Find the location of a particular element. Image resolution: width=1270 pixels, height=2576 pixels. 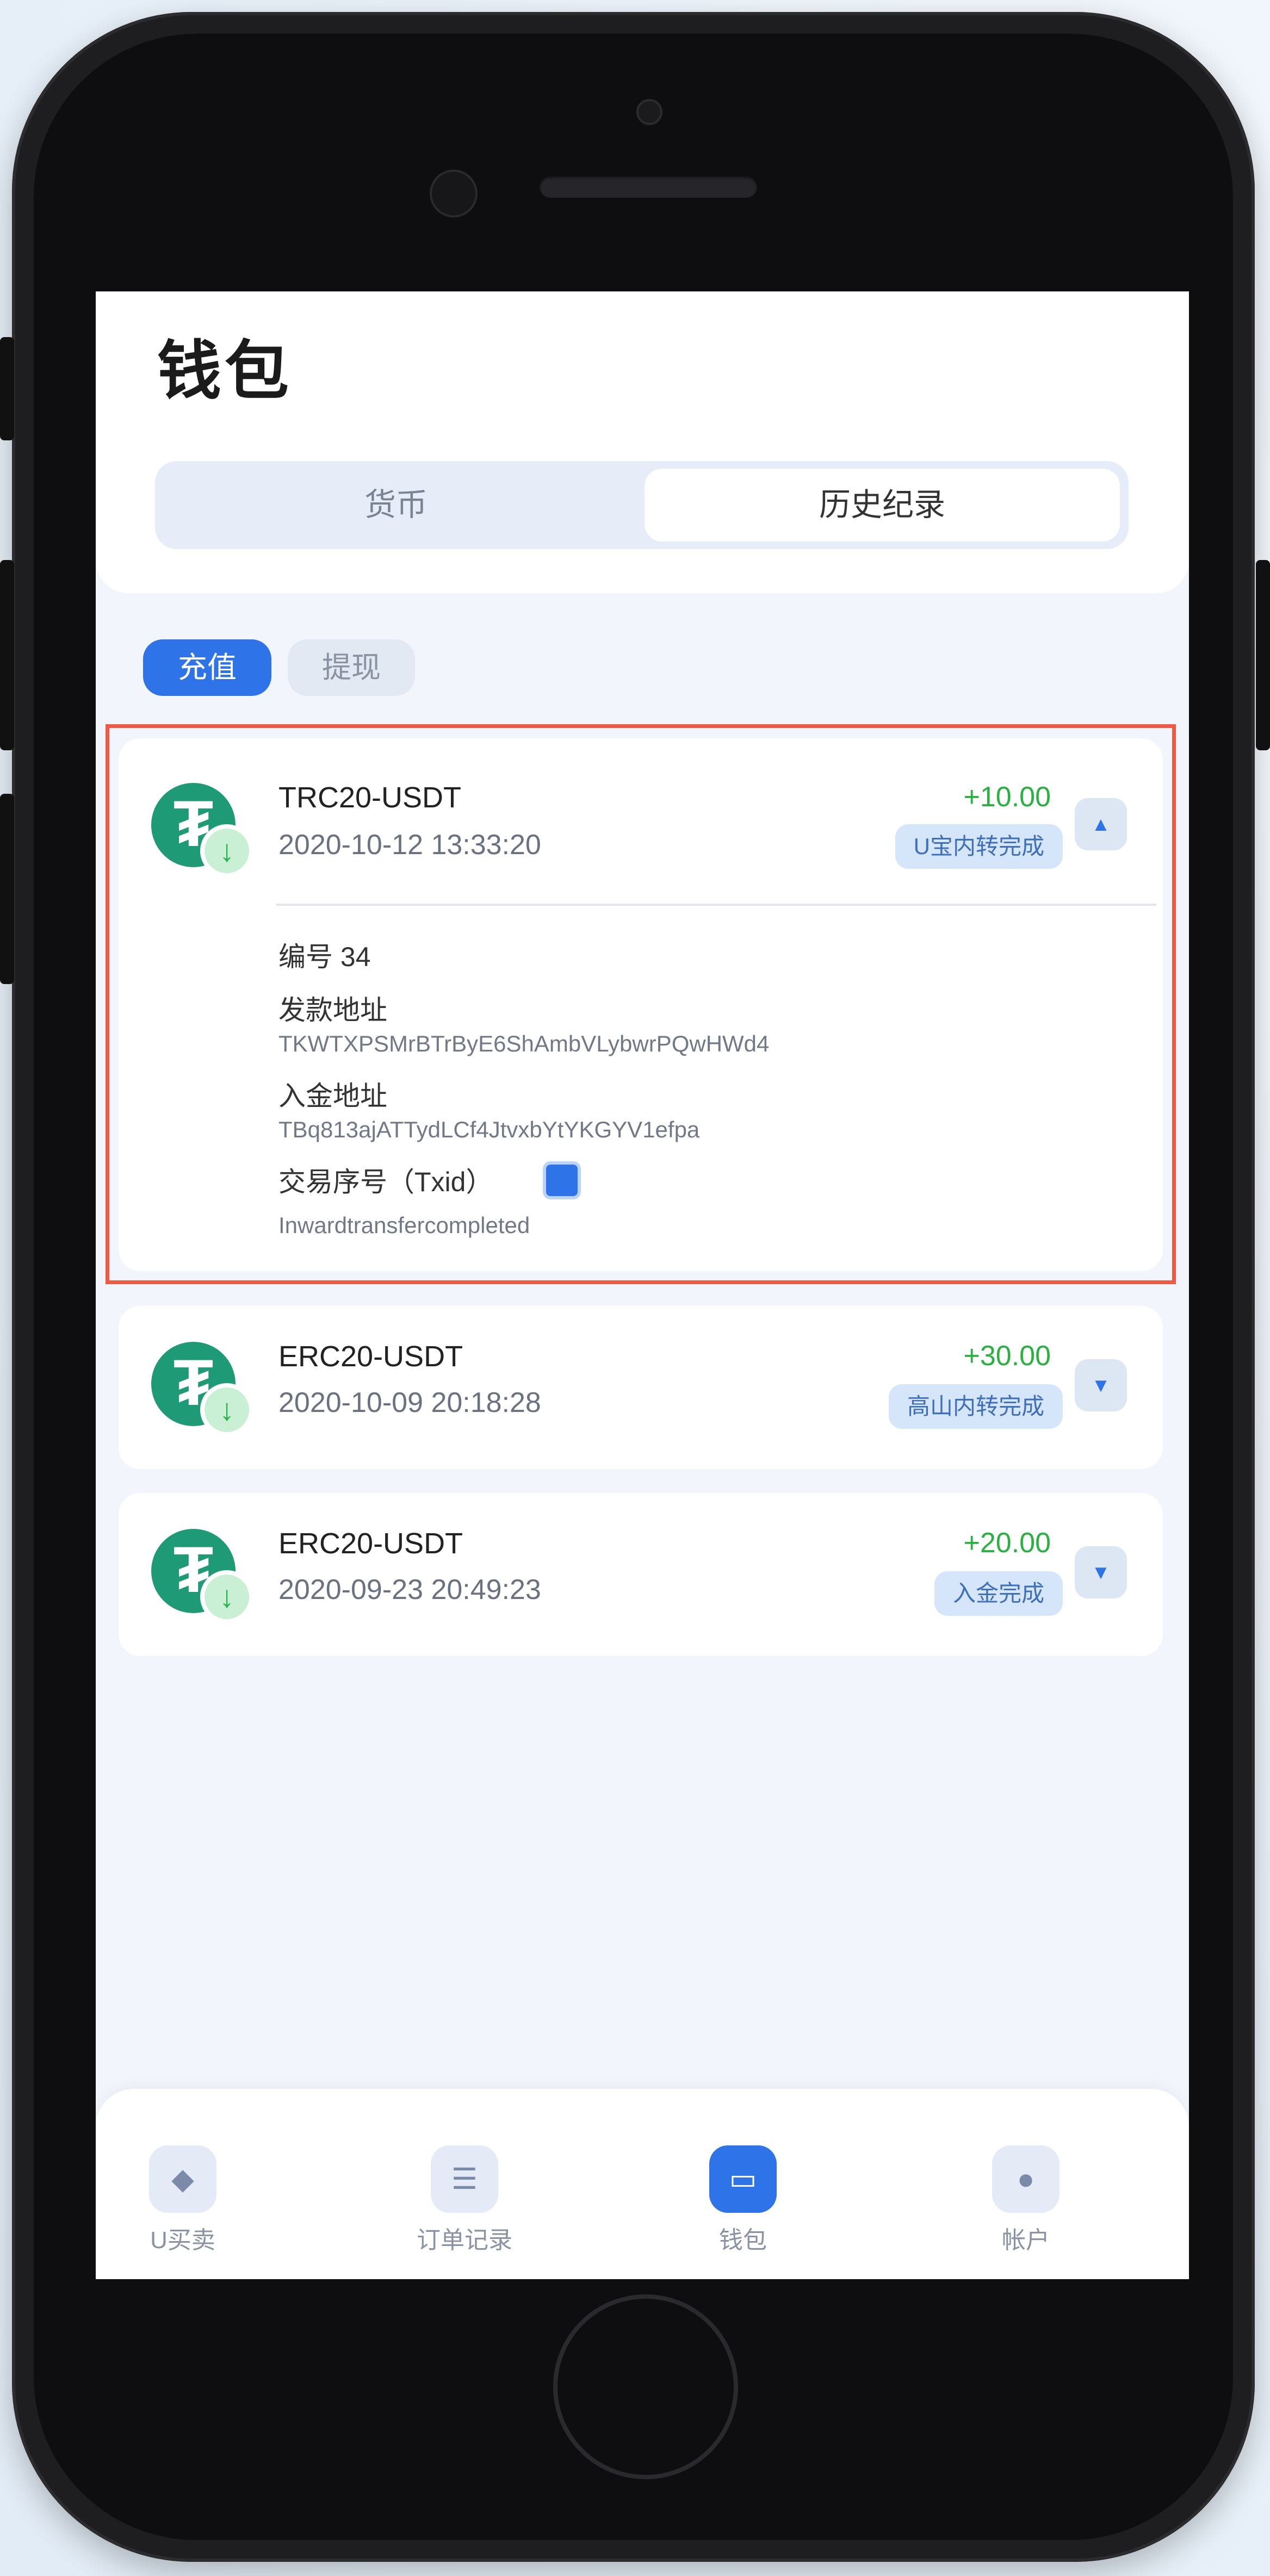

volume-up-button is located at coordinates (7, 655).